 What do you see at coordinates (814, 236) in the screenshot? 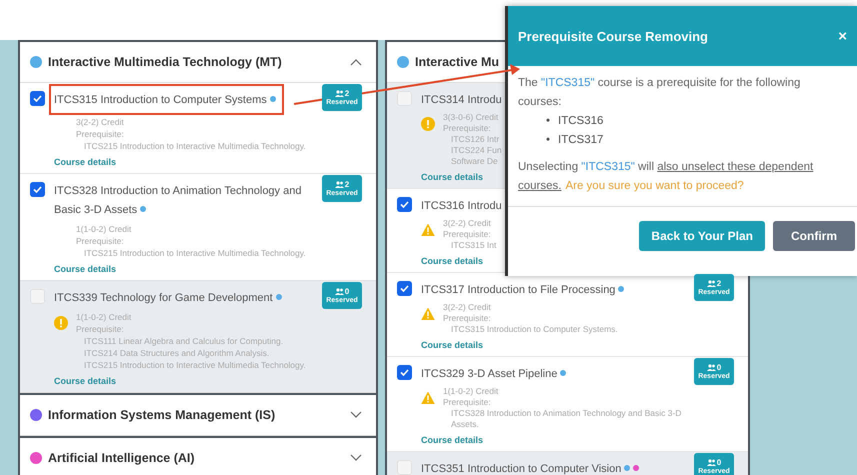
I see `confirm-button: Confirm` at bounding box center [814, 236].